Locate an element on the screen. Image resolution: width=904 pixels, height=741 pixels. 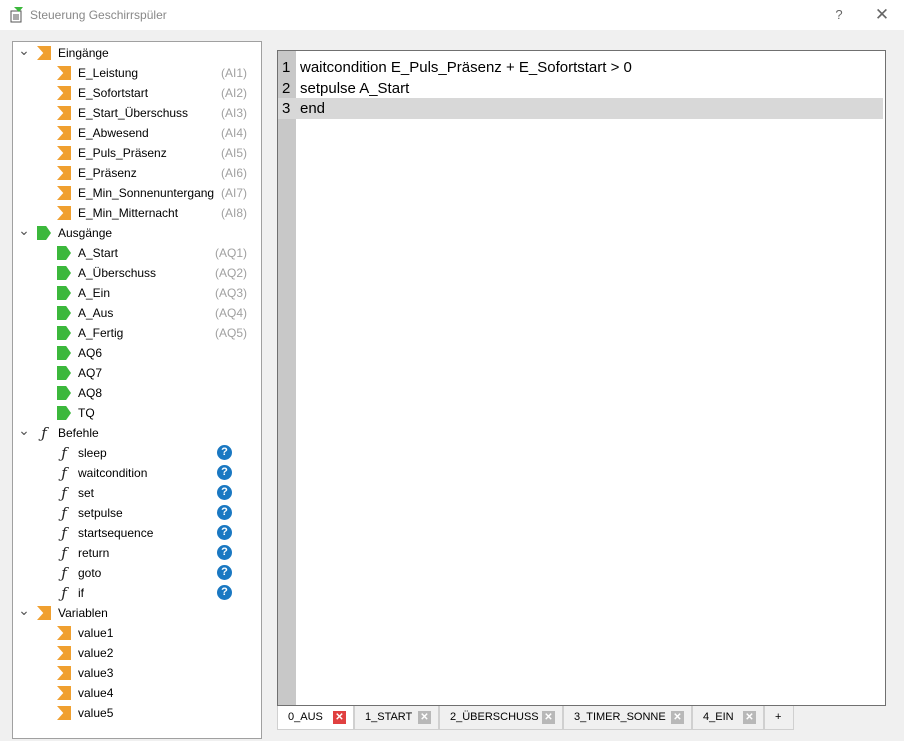
help-button: ? is located at coordinates (839, 15).